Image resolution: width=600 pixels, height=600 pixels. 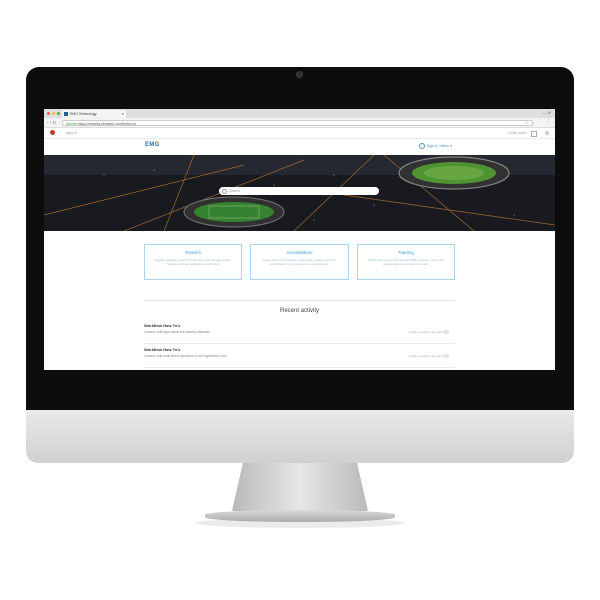 I want to click on comment-count: 2 💬, so click(x=445, y=356).